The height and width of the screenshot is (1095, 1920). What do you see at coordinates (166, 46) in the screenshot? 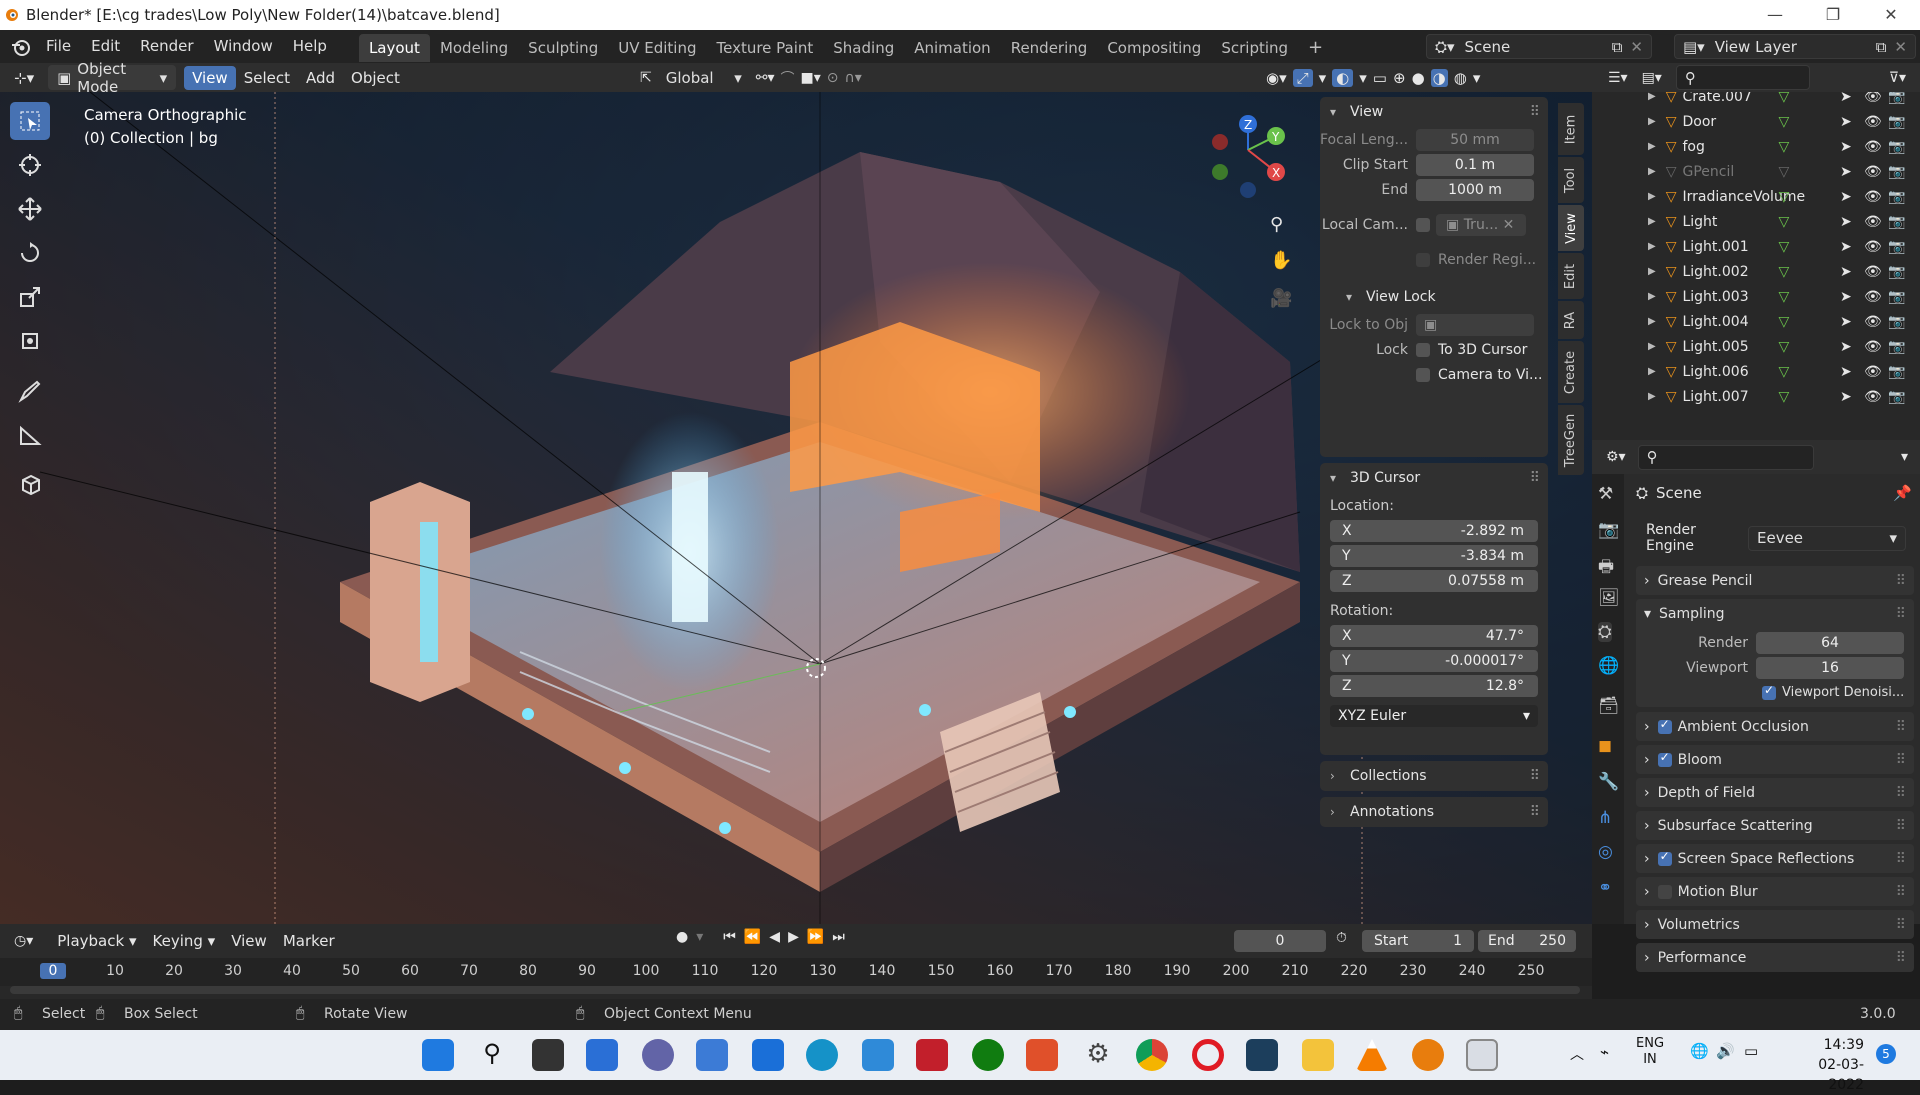
I see `menu-render: Render` at bounding box center [166, 46].